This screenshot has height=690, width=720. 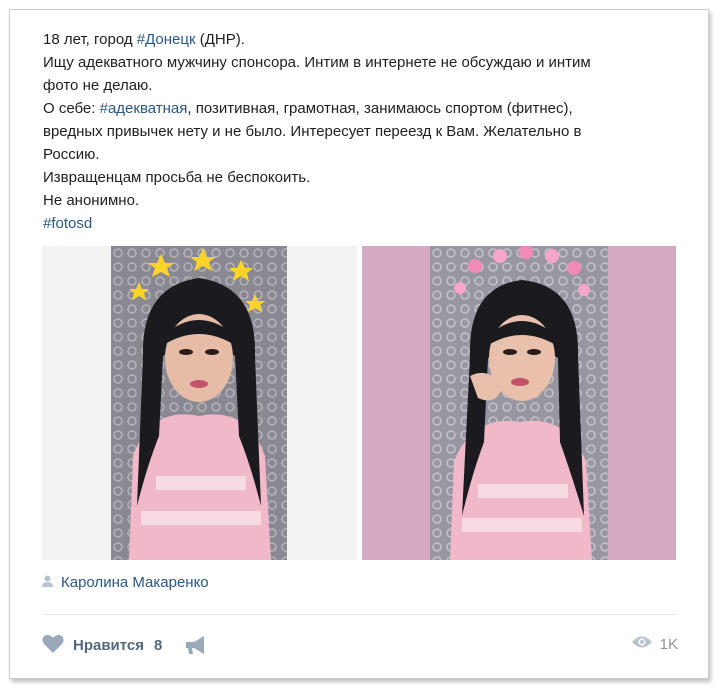 What do you see at coordinates (71, 154) in the screenshot?
I see `post-line: Россию.` at bounding box center [71, 154].